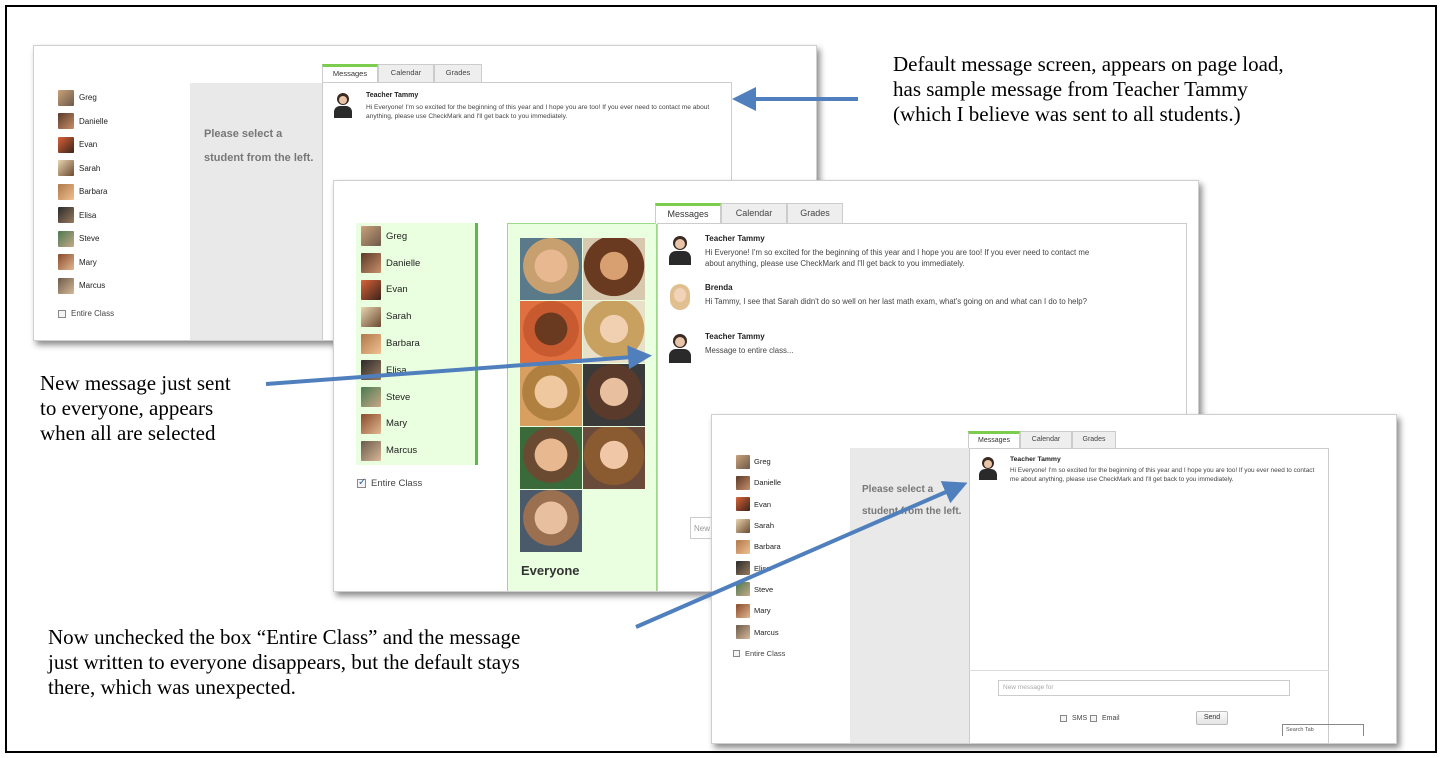 This screenshot has width=1442, height=758. Describe the element at coordinates (397, 236) in the screenshot. I see `student-name: Greg` at that location.